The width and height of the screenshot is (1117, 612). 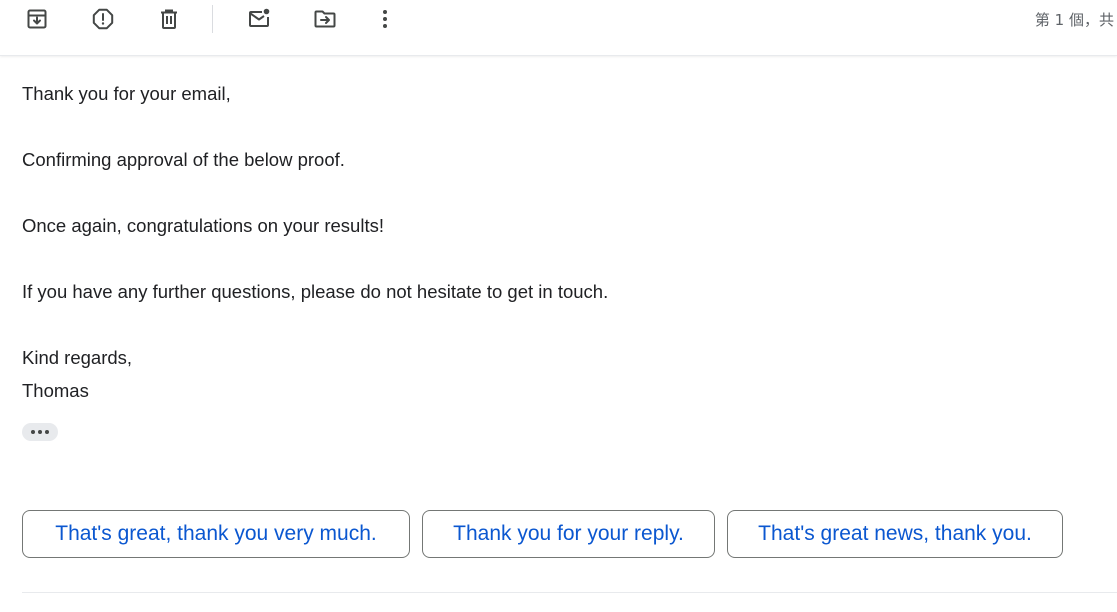 I want to click on archive-icon, so click(x=37, y=19).